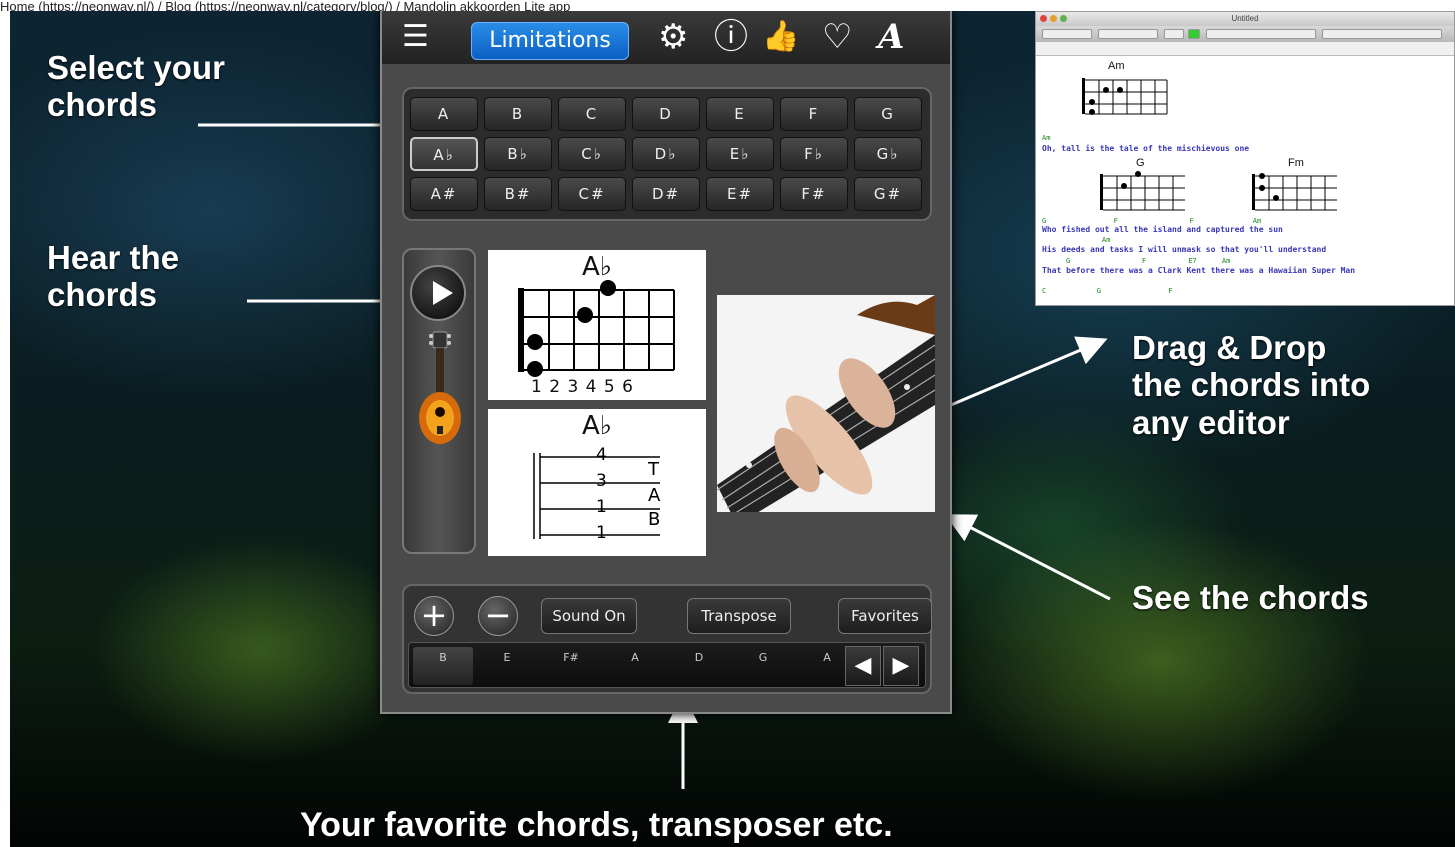 The image size is (1455, 847). I want to click on callout-hear-chords: Hear the chords, so click(113, 276).